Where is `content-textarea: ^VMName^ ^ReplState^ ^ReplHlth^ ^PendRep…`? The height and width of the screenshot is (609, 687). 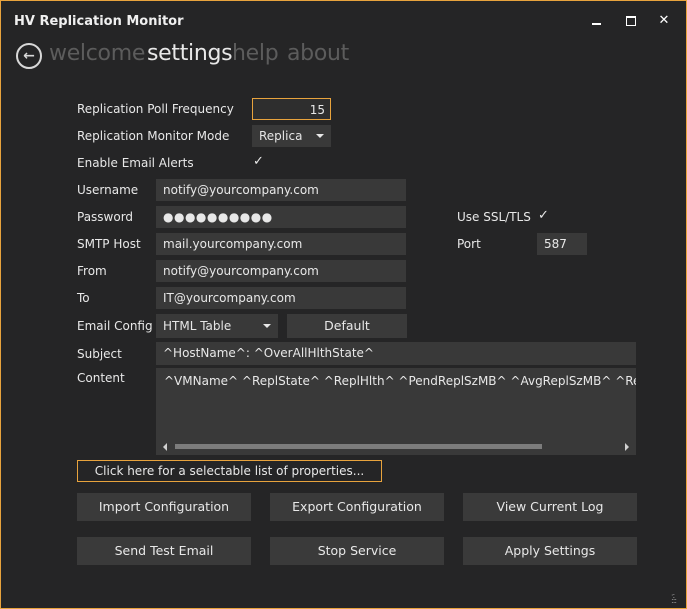 content-textarea: ^VMName^ ^ReplState^ ^ReplHlth^ ^PendRep… is located at coordinates (396, 411).